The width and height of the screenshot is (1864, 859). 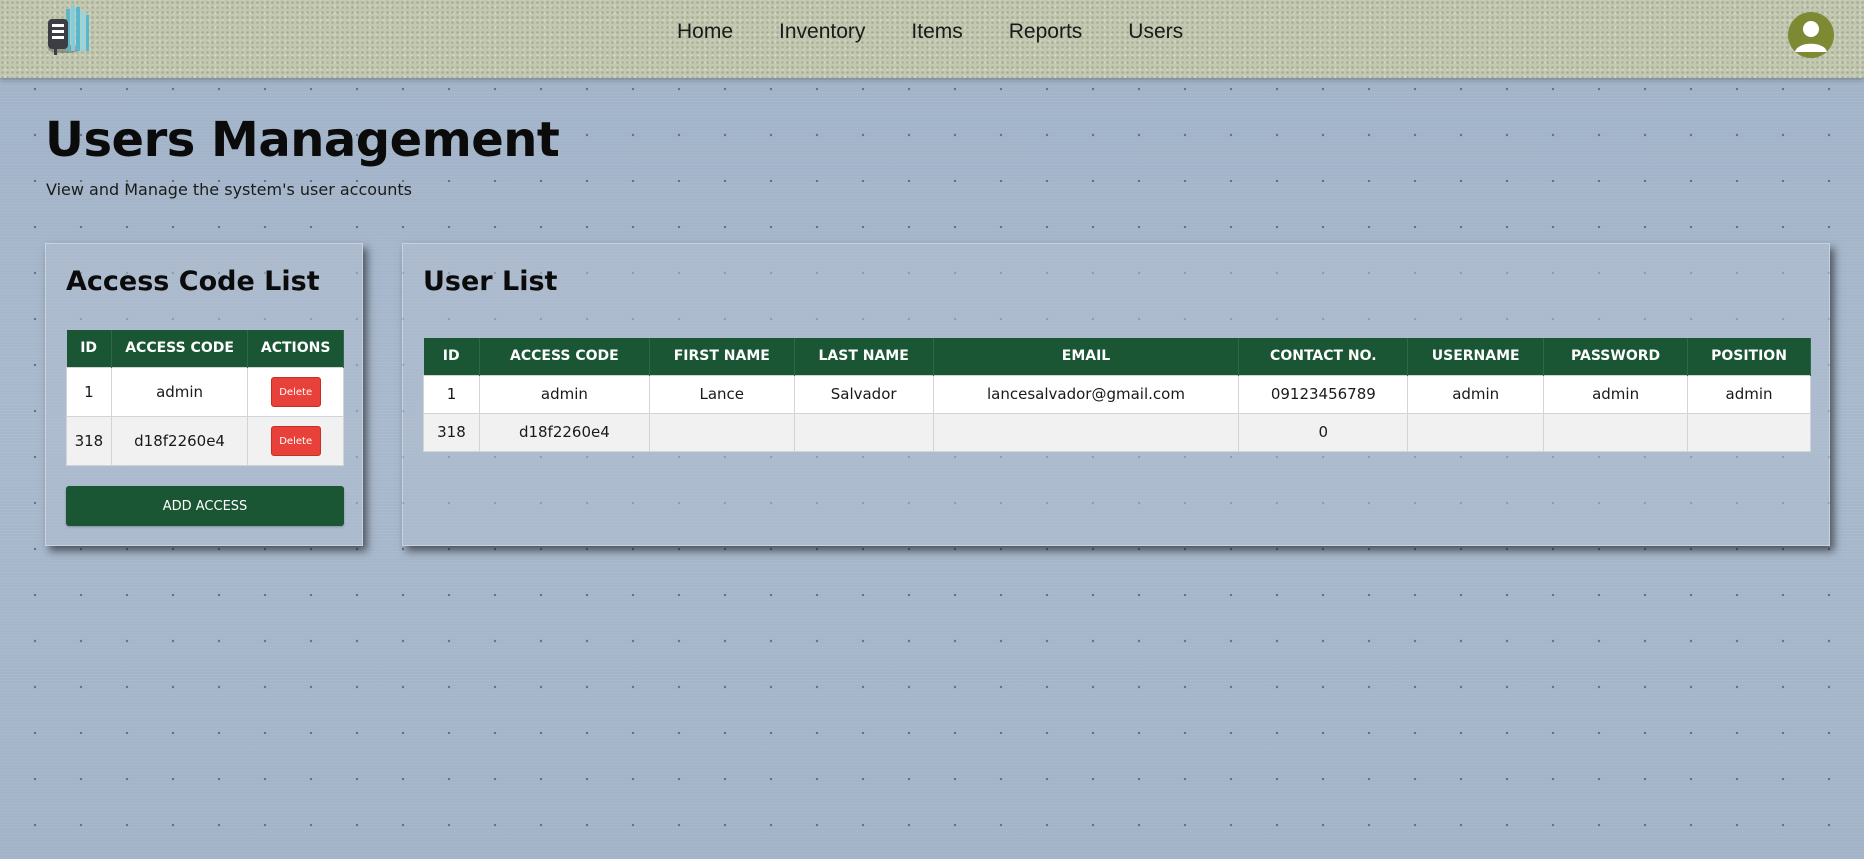 What do you see at coordinates (205, 506) in the screenshot?
I see `add-access-button: ADD ACCESS` at bounding box center [205, 506].